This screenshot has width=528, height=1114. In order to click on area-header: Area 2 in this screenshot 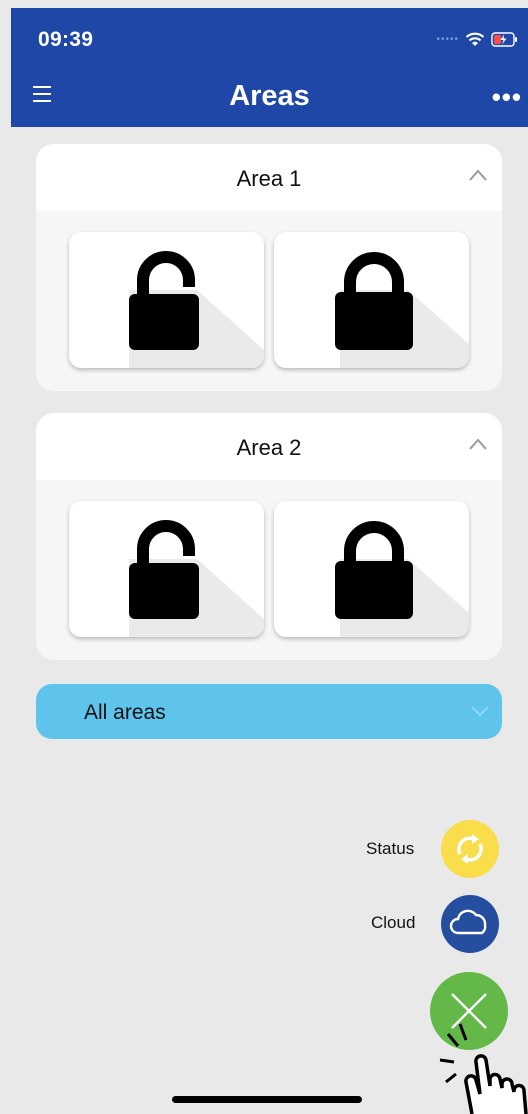, I will do `click(269, 446)`.